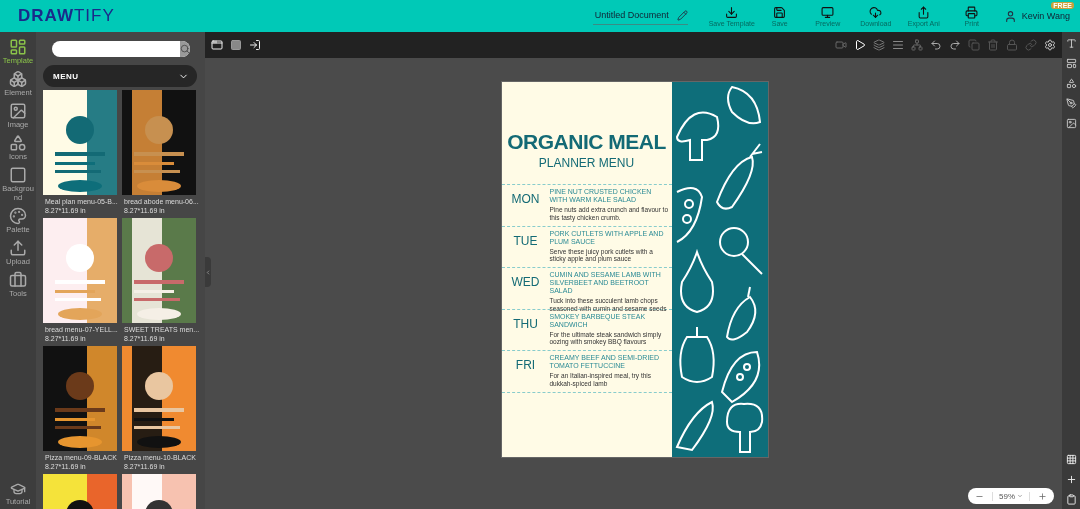 Image resolution: width=1080 pixels, height=509 pixels. I want to click on zoom-level: 59%, so click(1011, 496).